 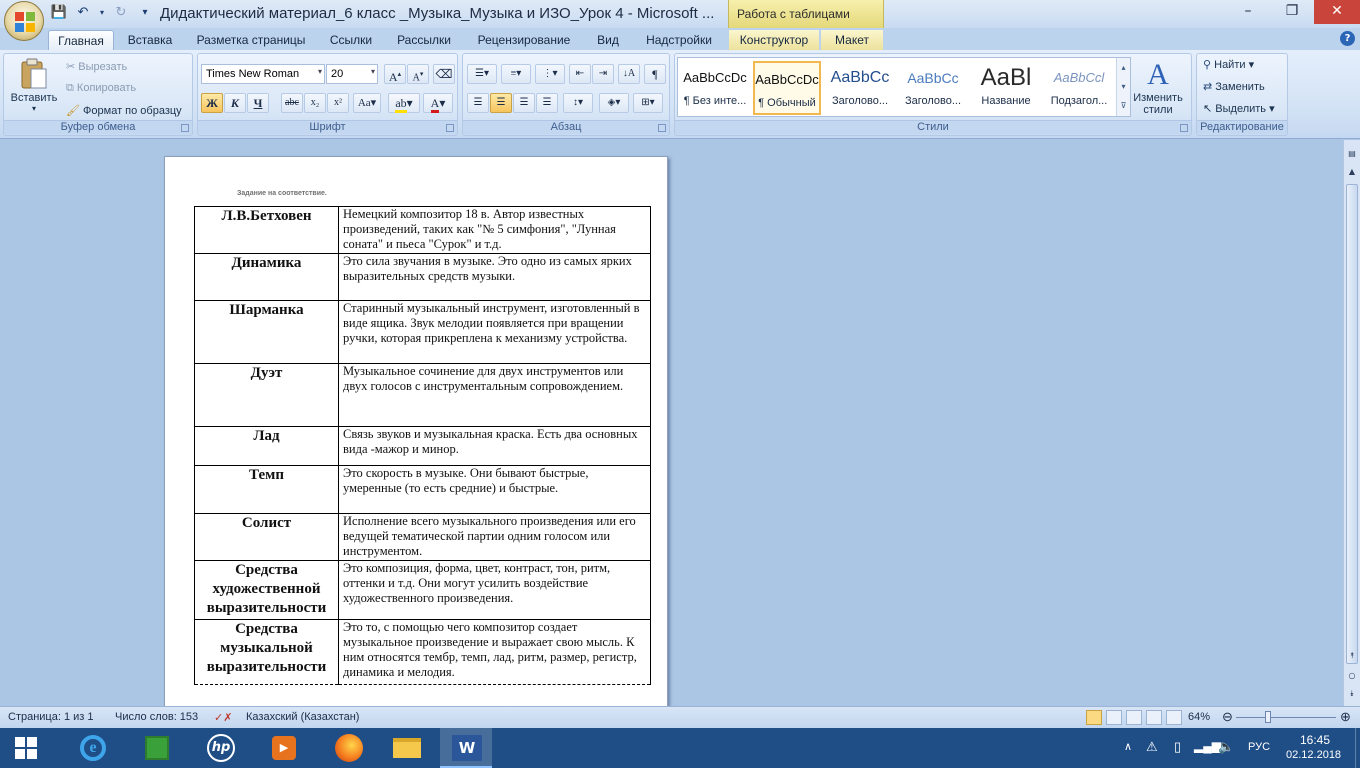 What do you see at coordinates (418, 74) in the screenshot?
I see `shrink-font-icon: A▾` at bounding box center [418, 74].